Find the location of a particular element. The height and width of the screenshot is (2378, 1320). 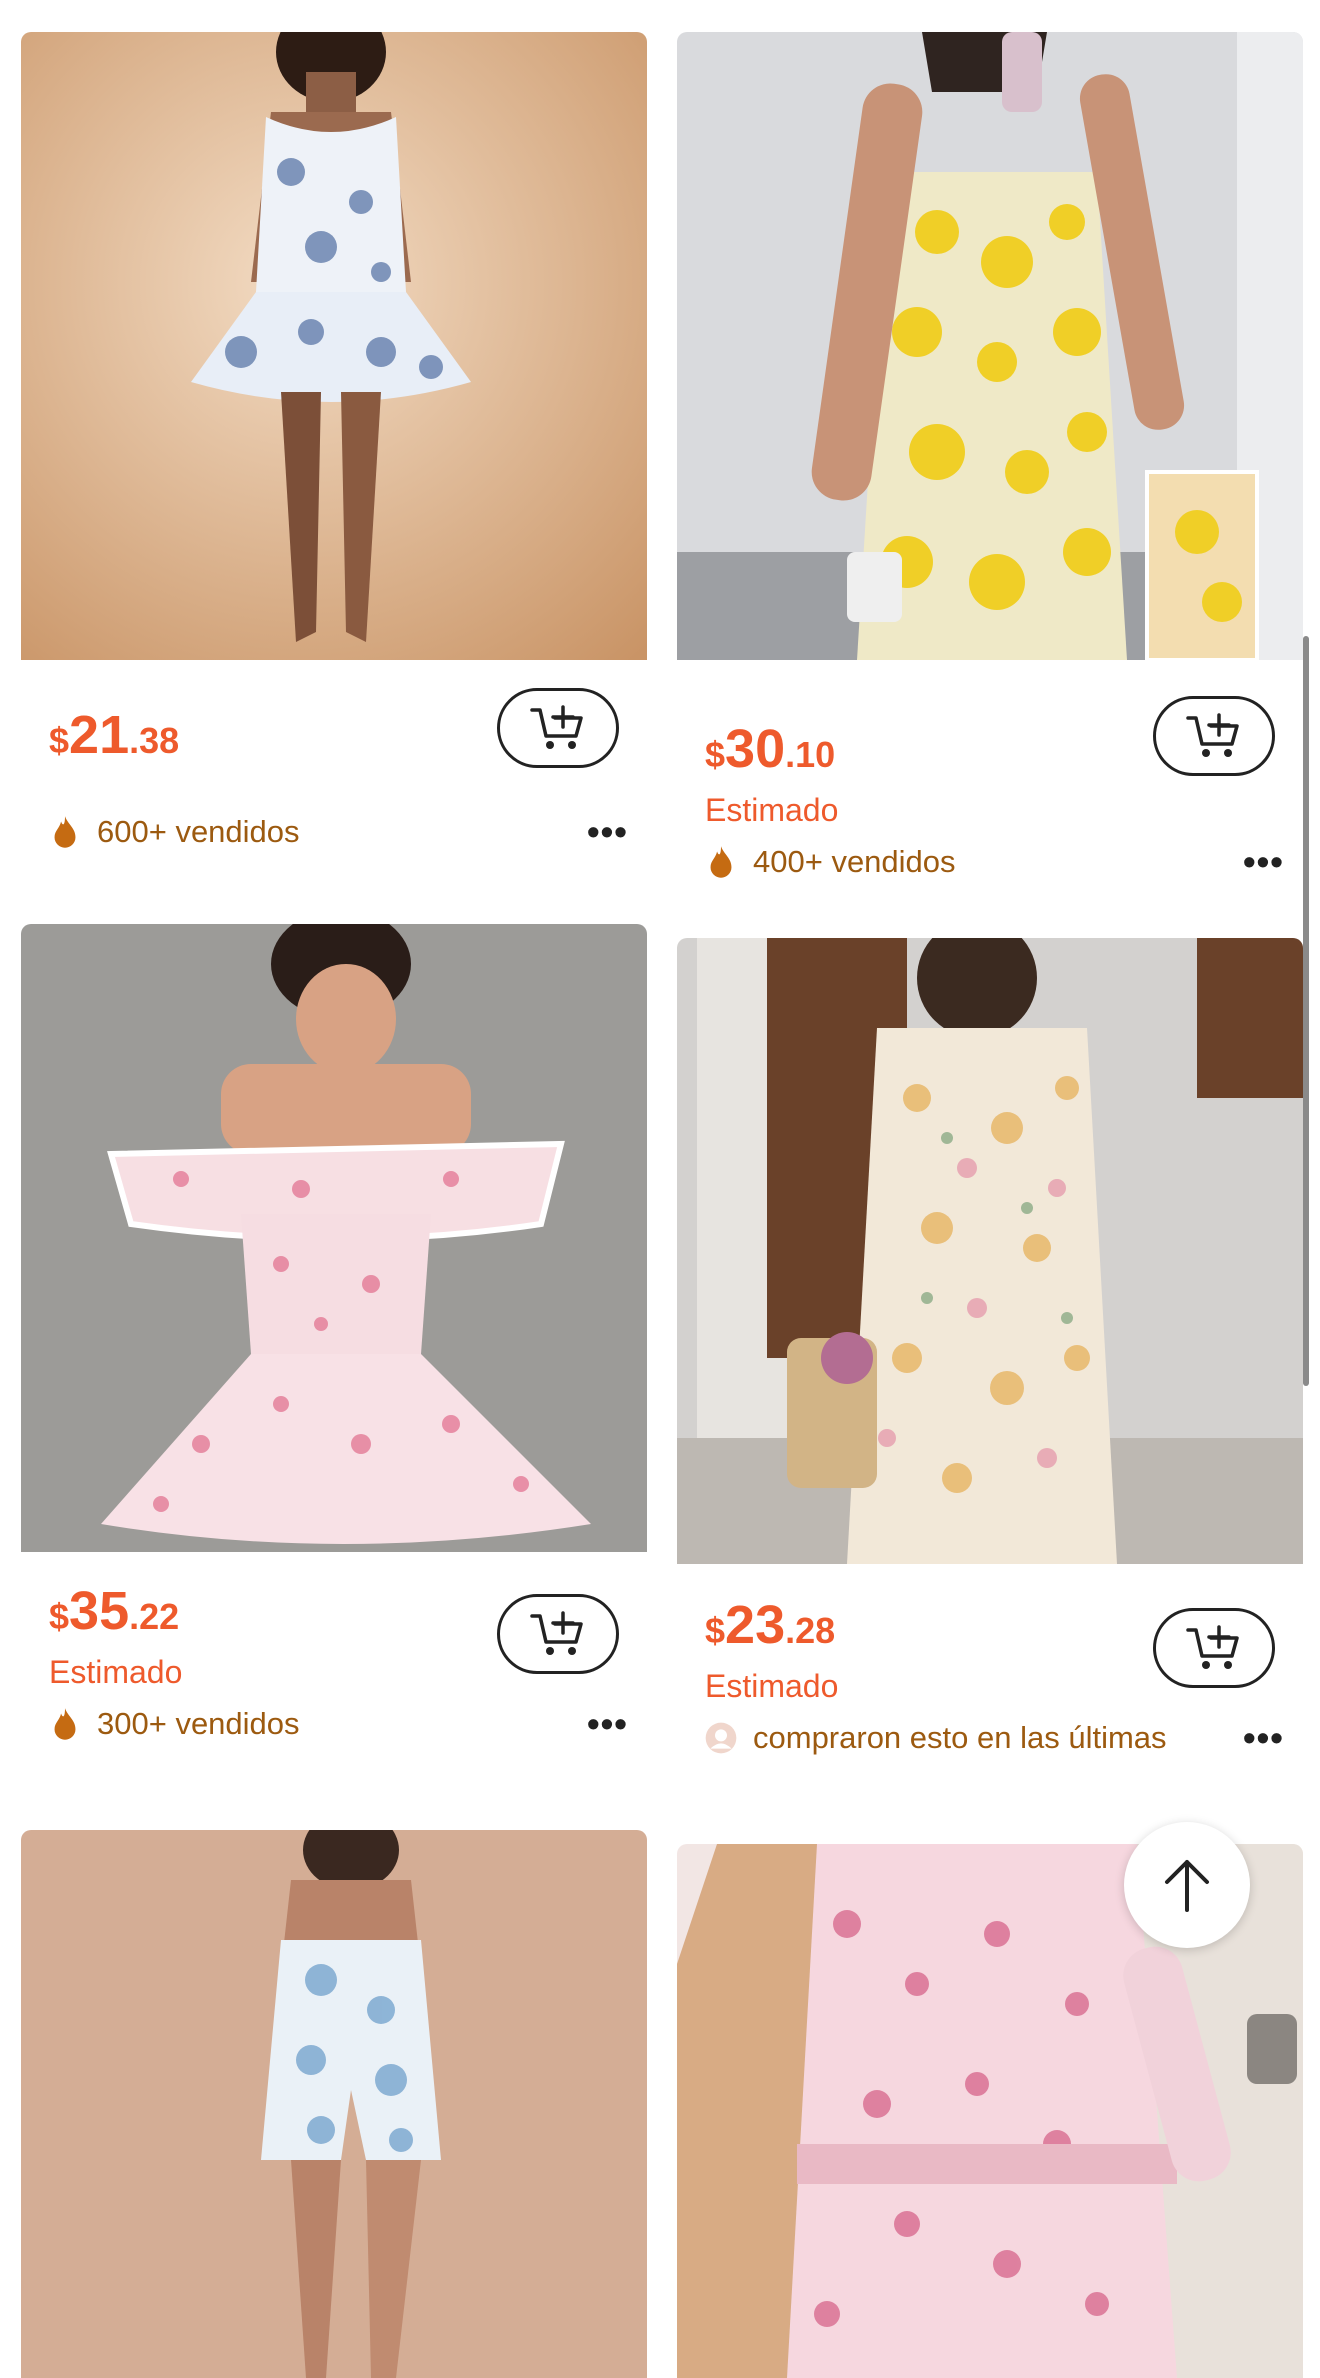

scrollbar is located at coordinates (1306, 1011).